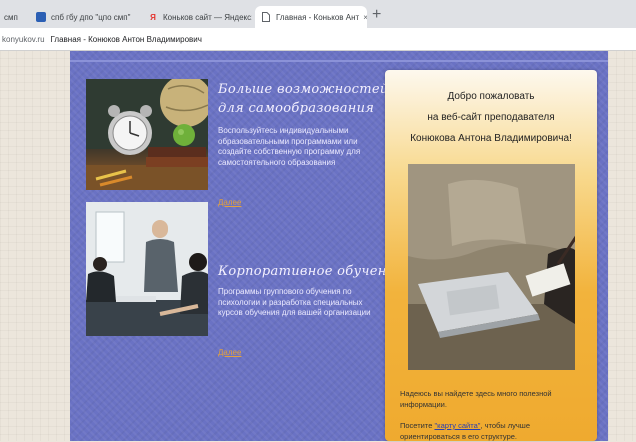  Describe the element at coordinates (153, 17) in the screenshot. I see `yandex-icon: Я` at that location.